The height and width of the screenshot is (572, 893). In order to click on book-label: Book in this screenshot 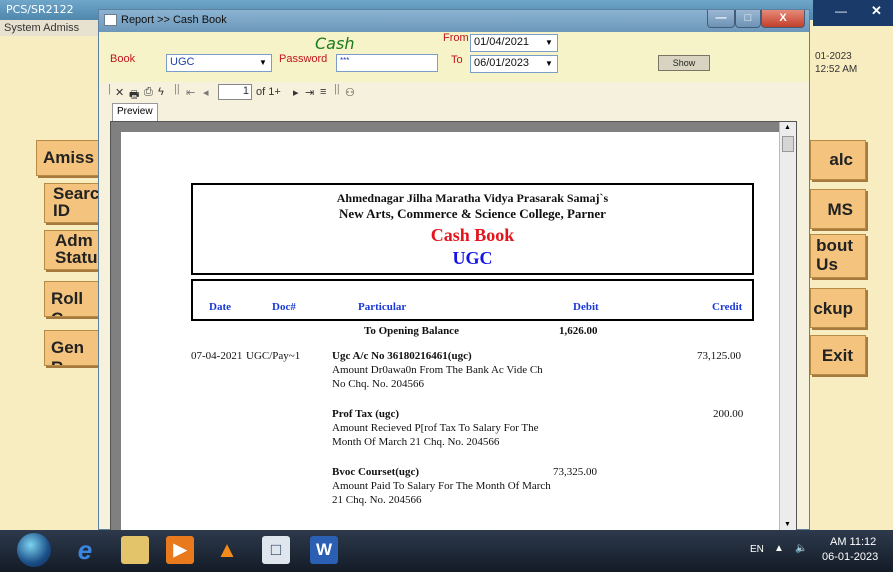, I will do `click(123, 59)`.